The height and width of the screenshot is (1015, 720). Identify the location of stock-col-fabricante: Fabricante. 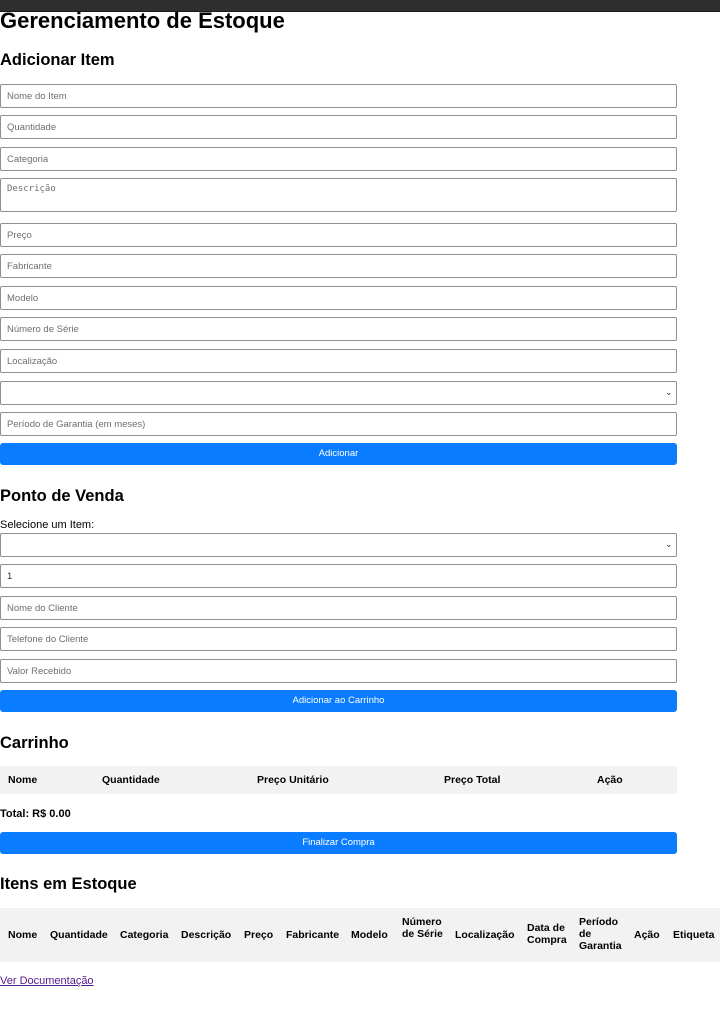
(313, 935).